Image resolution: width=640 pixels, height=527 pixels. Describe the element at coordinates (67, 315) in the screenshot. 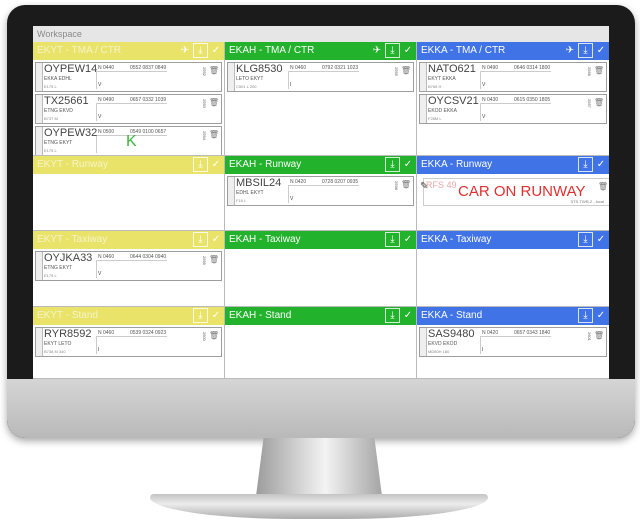

I see `pane-title: EKYT - Stand` at that location.